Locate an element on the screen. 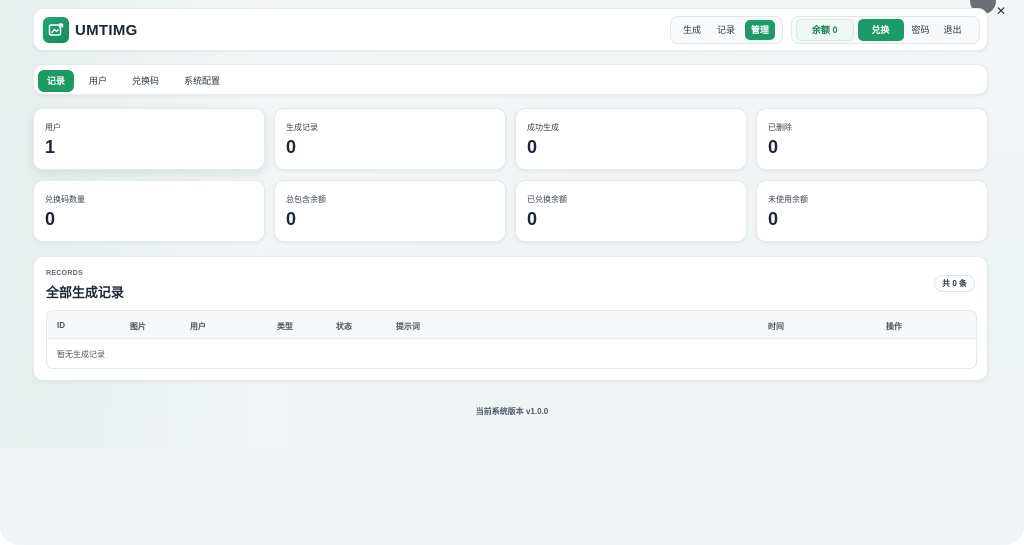 The width and height of the screenshot is (1024, 545). records-title: 全部生成记录 is located at coordinates (85, 292).